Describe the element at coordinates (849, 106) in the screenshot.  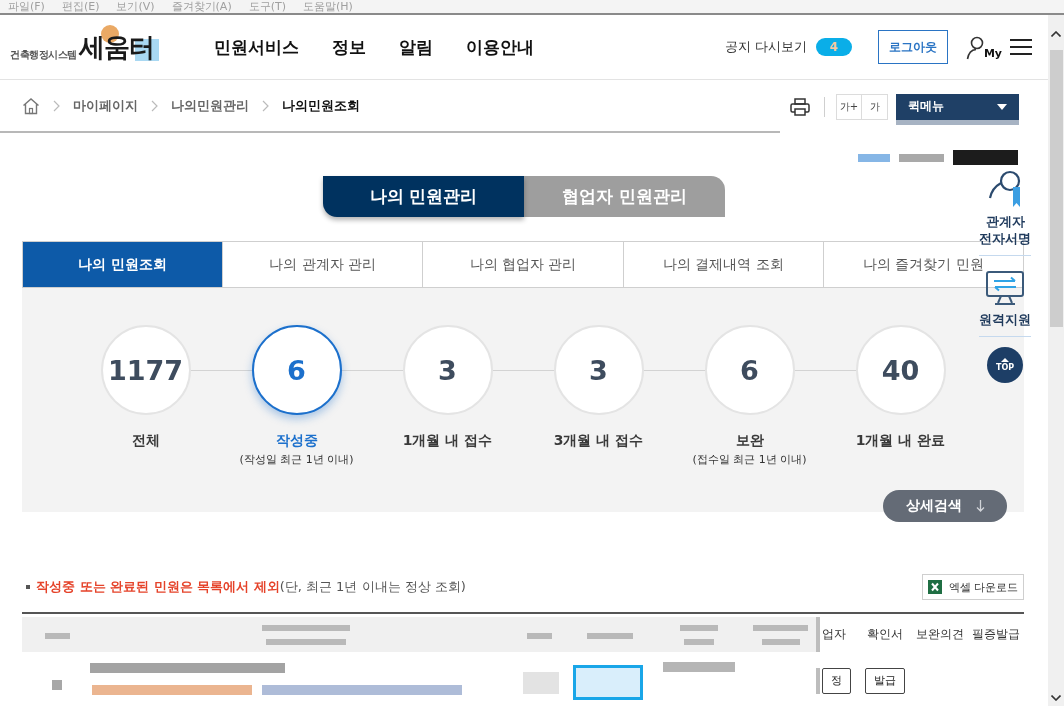
I see `font-size-button: 가+` at that location.